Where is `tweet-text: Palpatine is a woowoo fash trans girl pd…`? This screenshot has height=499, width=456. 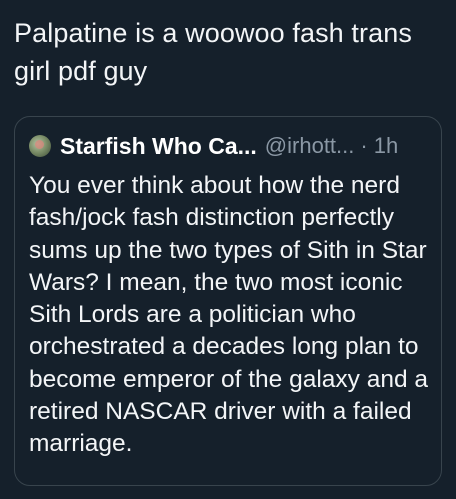
tweet-text: Palpatine is a woowoo fash trans girl pd… is located at coordinates (213, 52).